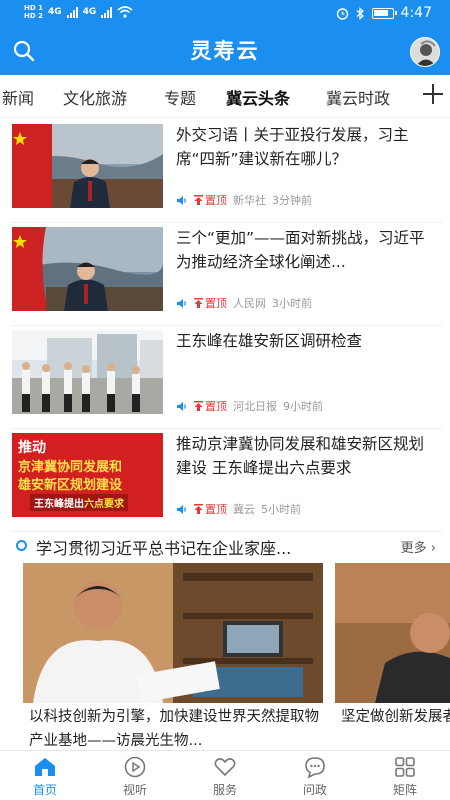 The image size is (450, 800). Describe the element at coordinates (292, 147) in the screenshot. I see `news-title: 外交习语丨关于亚投行发展，习主席“四新”建议新在哪儿？` at that location.